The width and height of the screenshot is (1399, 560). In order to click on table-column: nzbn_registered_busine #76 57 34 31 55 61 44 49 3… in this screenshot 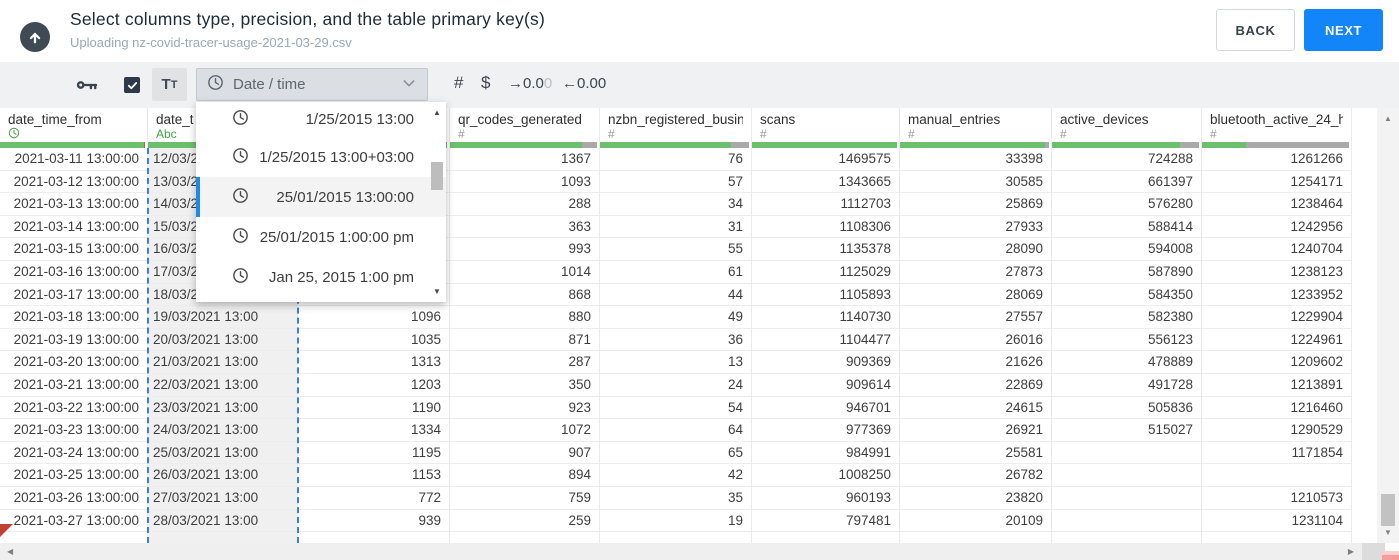, I will do `click(676, 325)`.